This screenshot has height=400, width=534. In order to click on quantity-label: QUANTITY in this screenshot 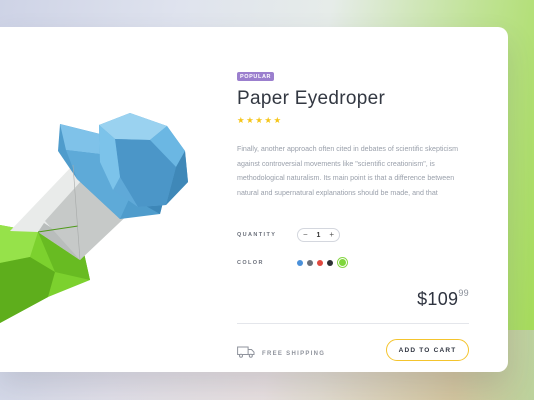, I will do `click(257, 235)`.